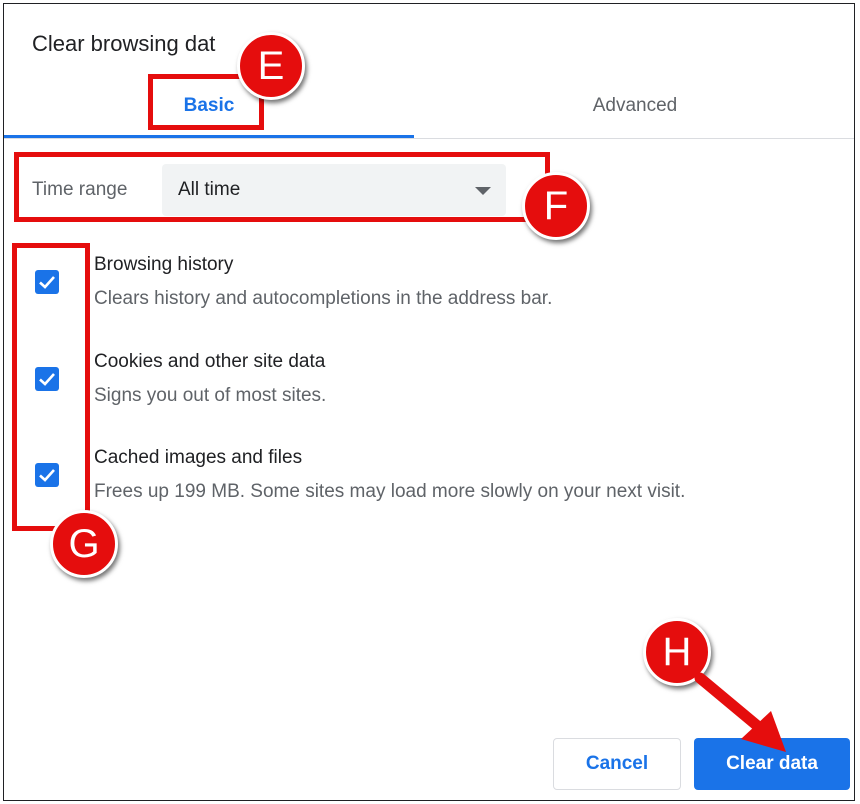 The width and height of the screenshot is (860, 804). I want to click on cancel-button: Cancel, so click(617, 764).